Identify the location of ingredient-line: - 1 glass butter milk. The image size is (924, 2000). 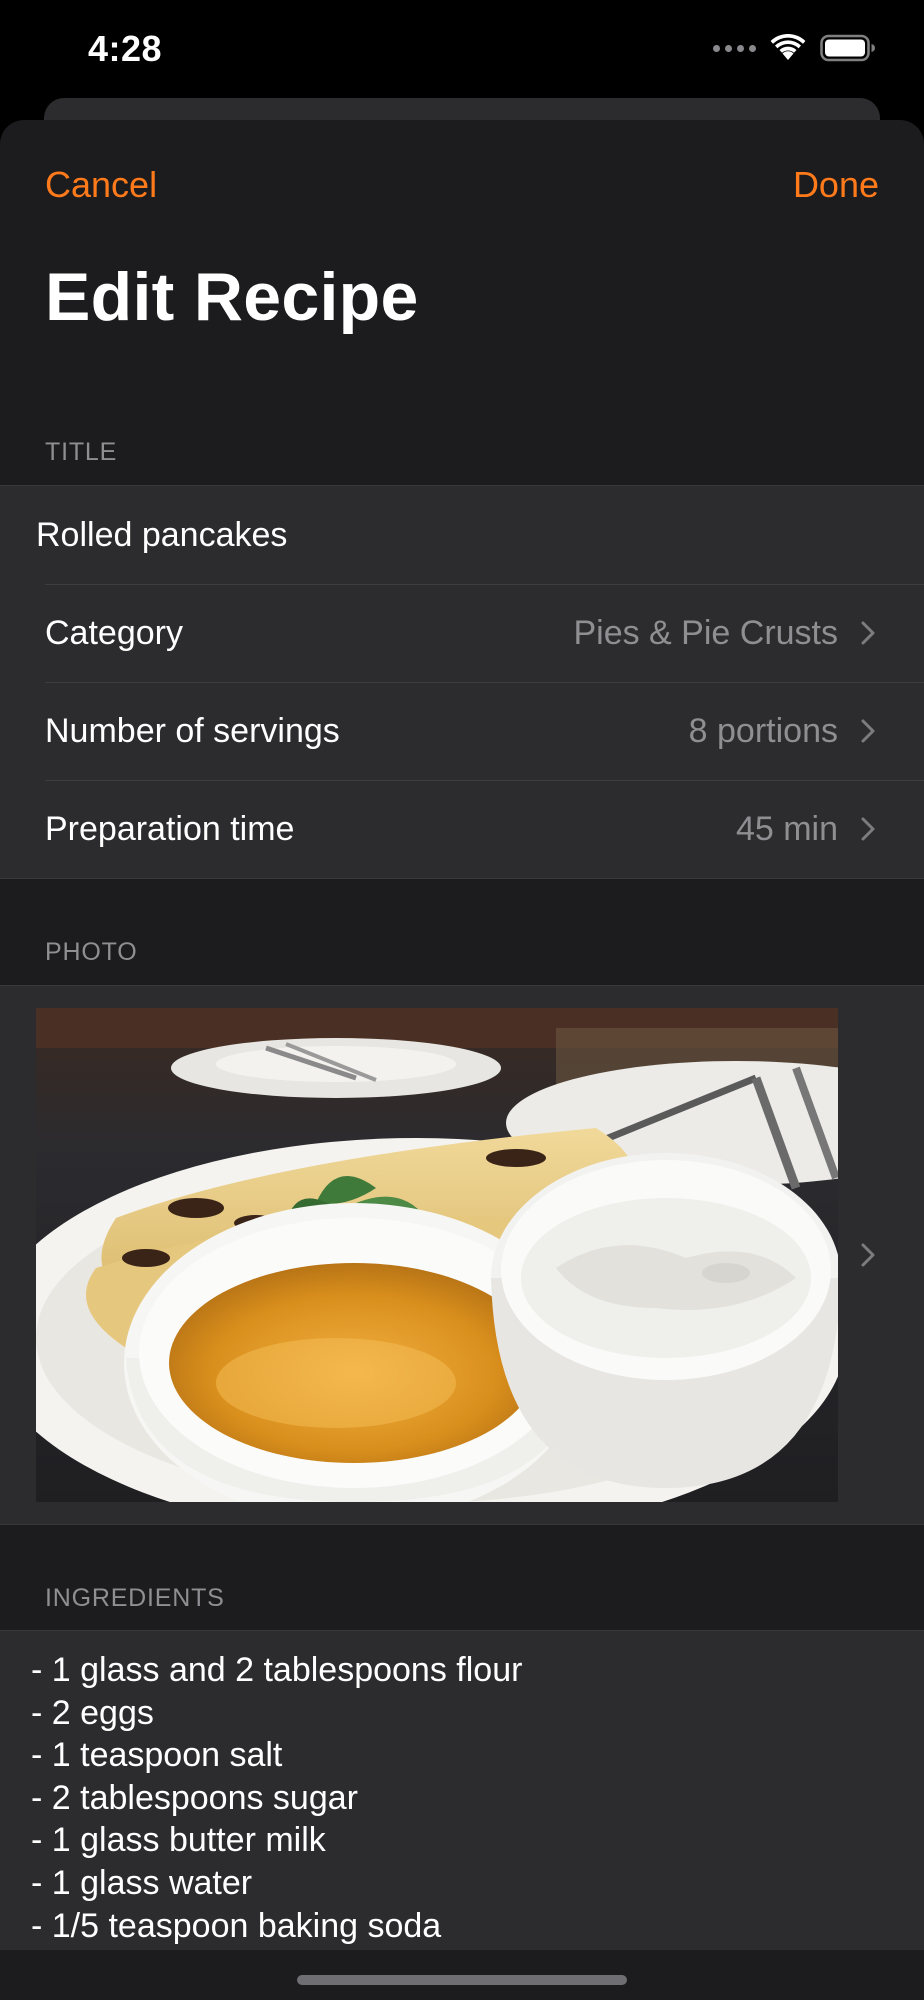
(178, 1840).